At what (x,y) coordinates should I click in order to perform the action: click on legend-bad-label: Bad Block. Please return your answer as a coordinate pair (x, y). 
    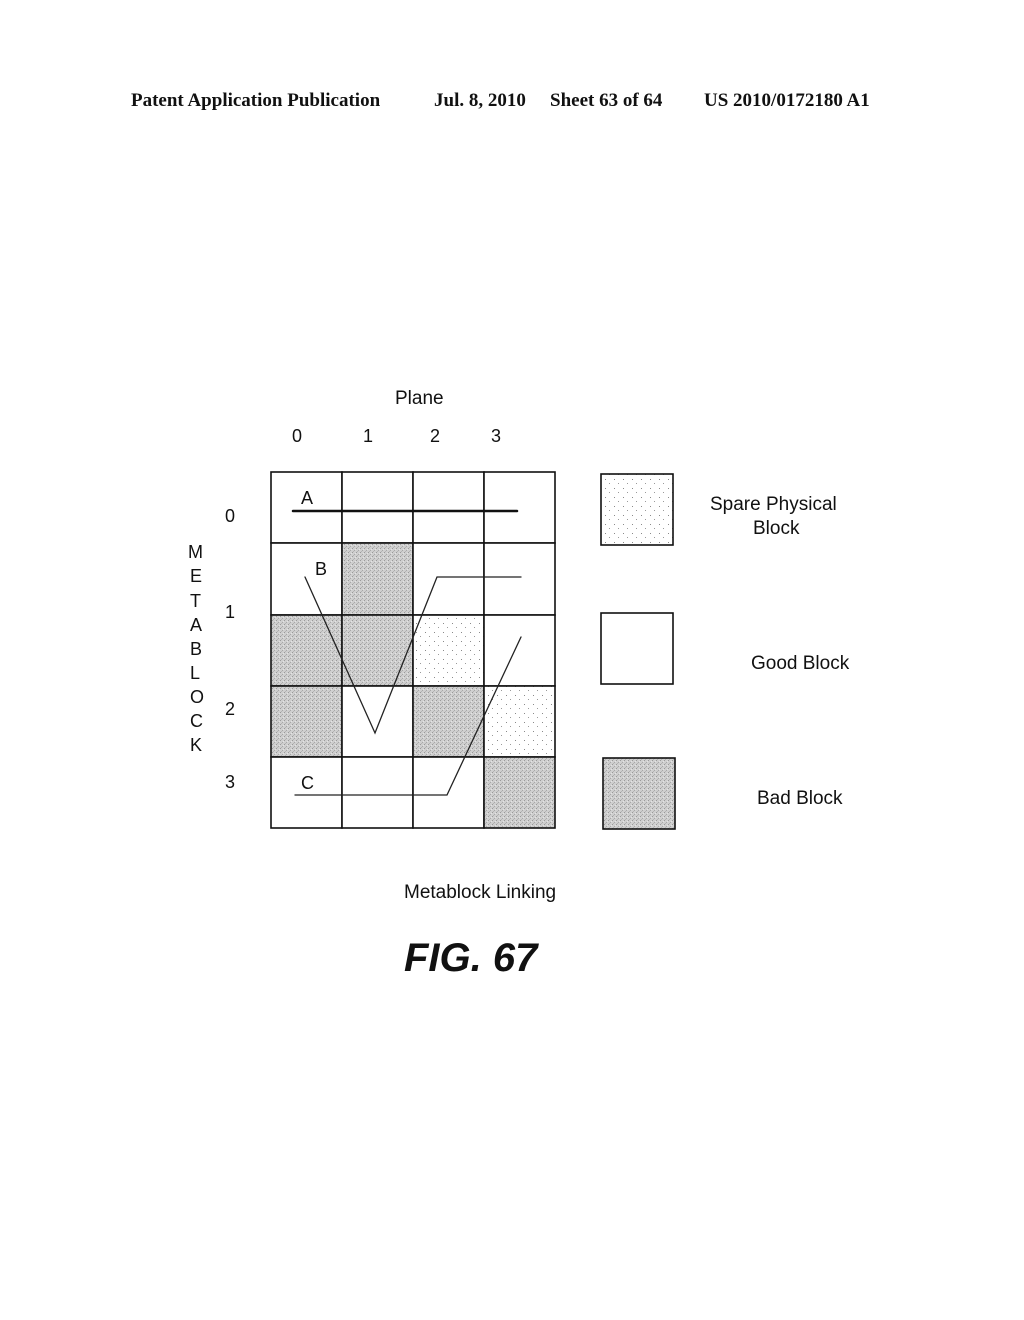
    Looking at the image, I should click on (800, 798).